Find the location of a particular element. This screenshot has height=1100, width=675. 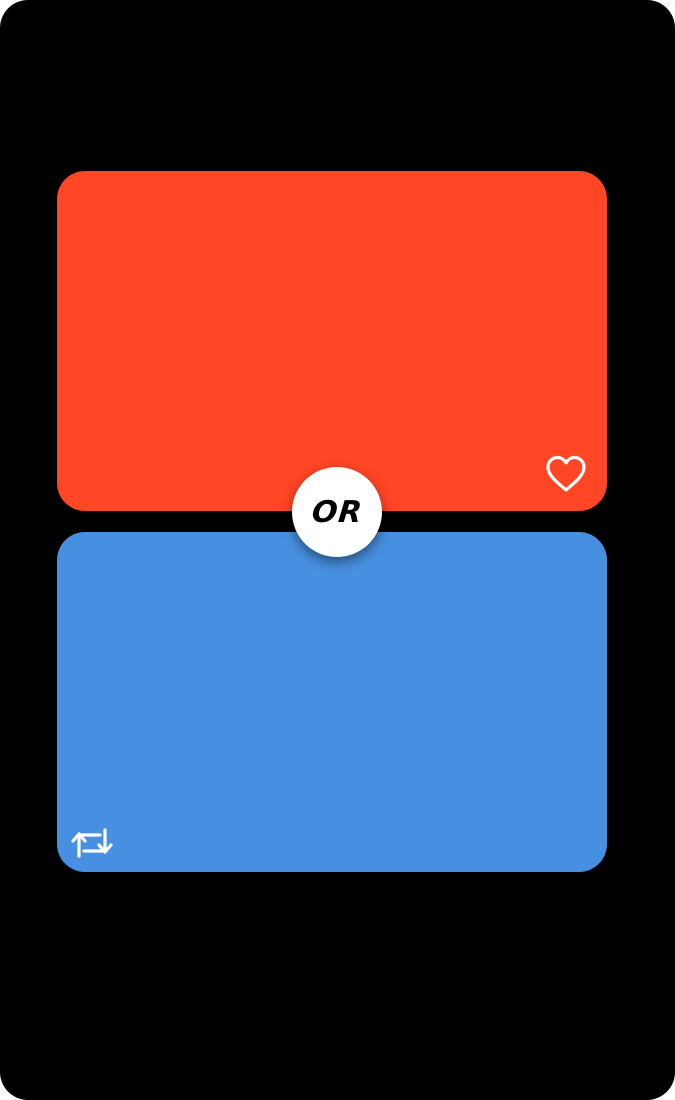

like-button is located at coordinates (566, 474).